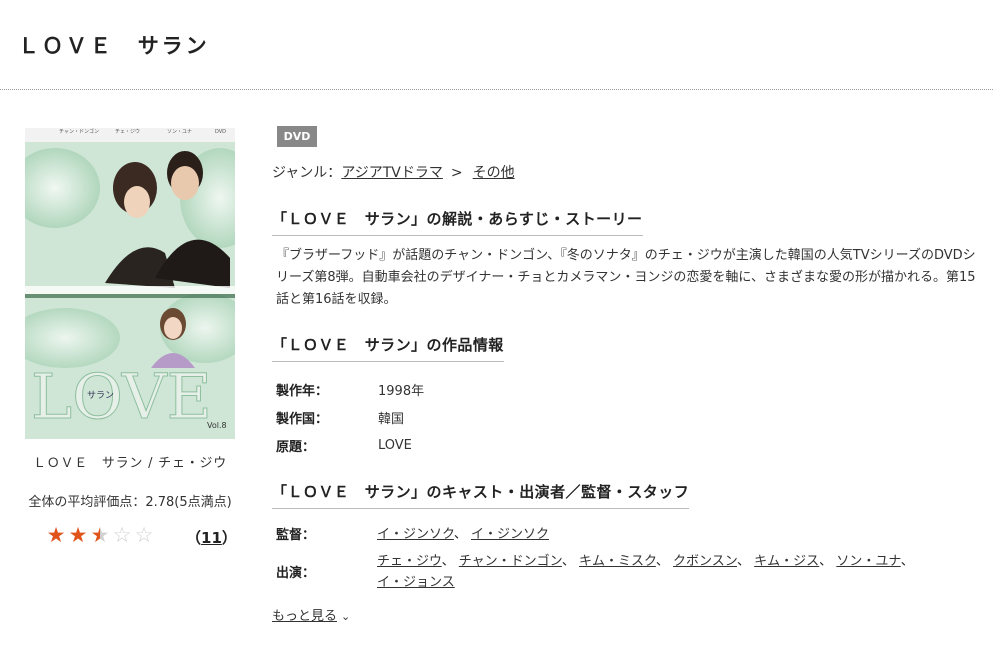 The height and width of the screenshot is (645, 993). I want to click on info-table: 製作年： 1998年 製作国： 韓国 原題： LOVE, so click(350, 417).